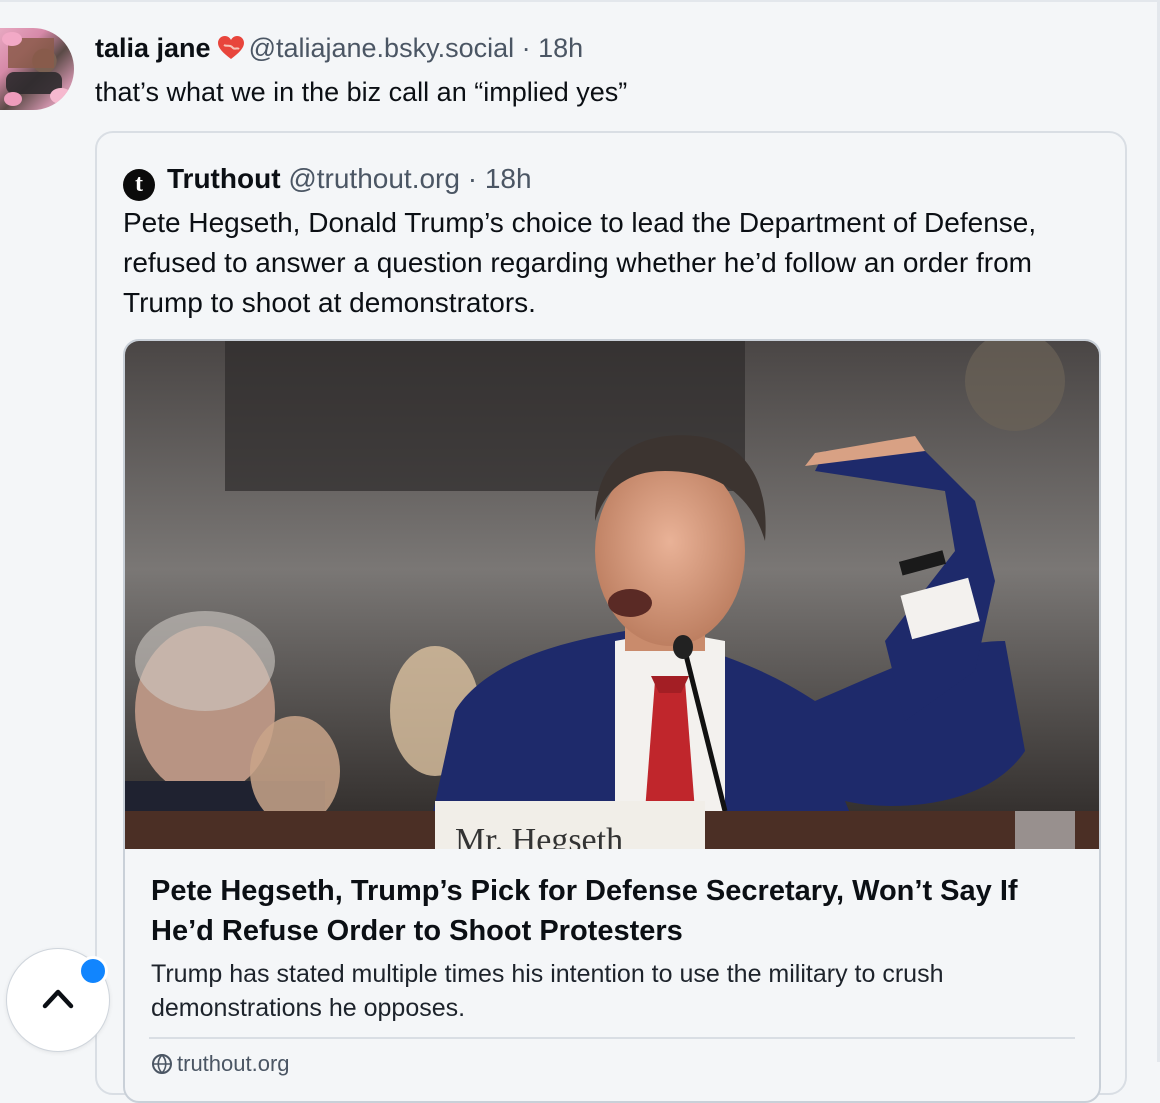 This screenshot has width=1160, height=1103. I want to click on quote-header: t Truthout @truthout.org · 18h, so click(327, 181).